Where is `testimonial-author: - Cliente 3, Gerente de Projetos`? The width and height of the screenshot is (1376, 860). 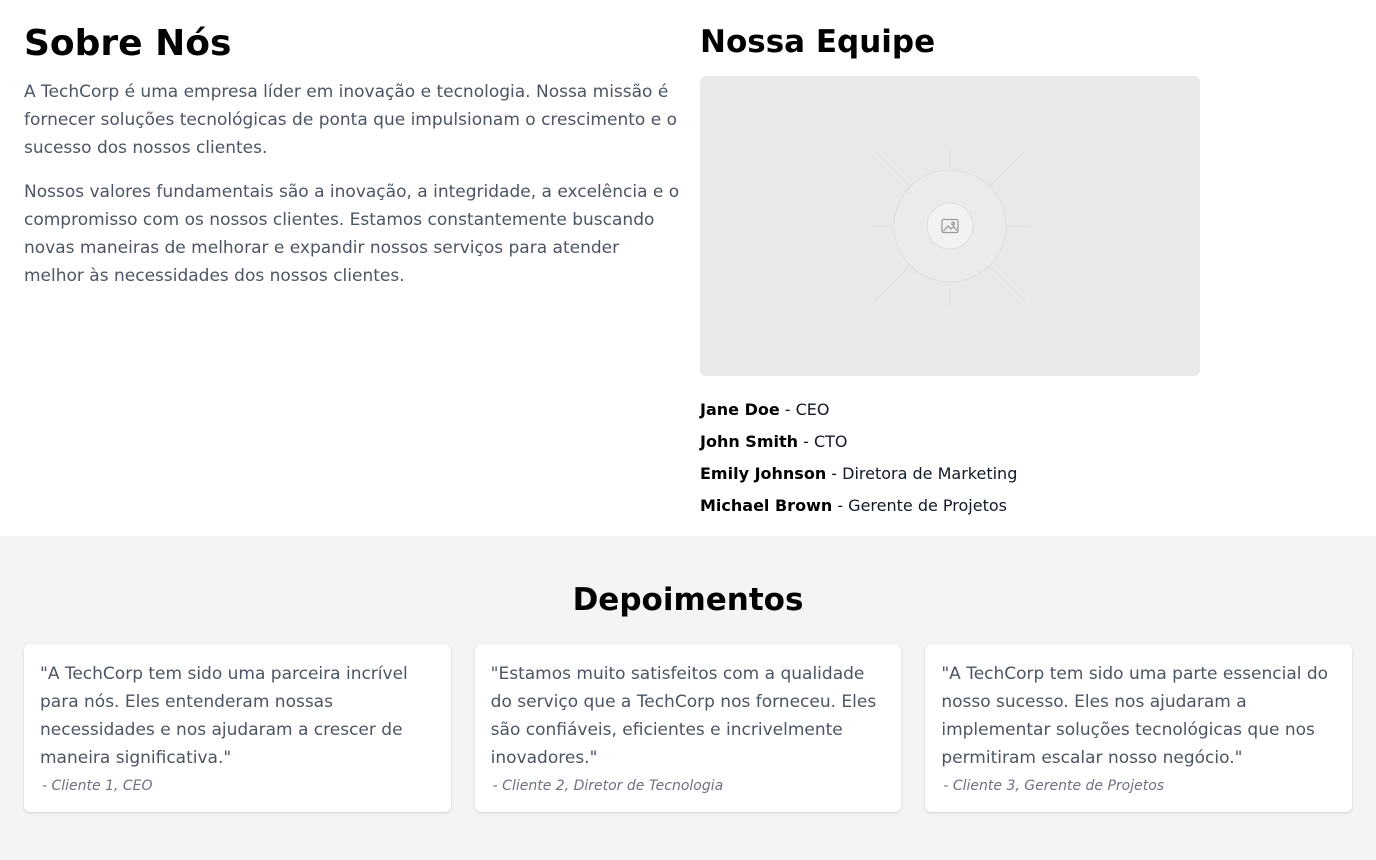 testimonial-author: - Cliente 3, Gerente de Projetos is located at coordinates (1054, 786).